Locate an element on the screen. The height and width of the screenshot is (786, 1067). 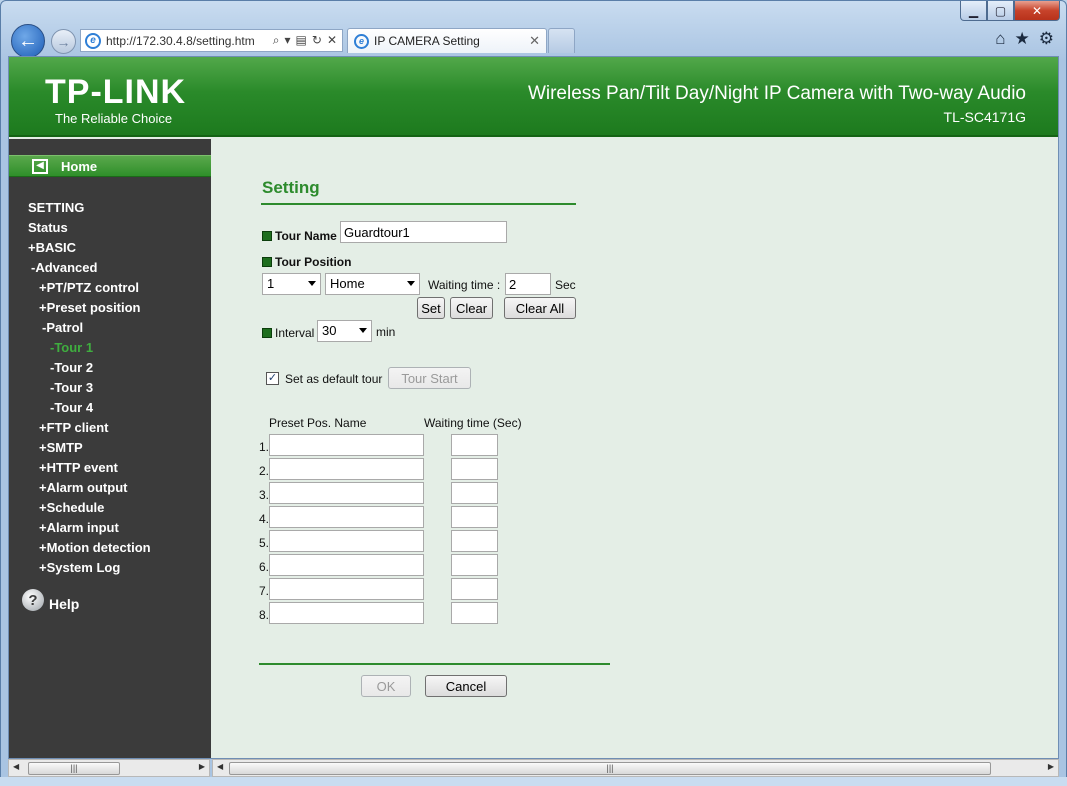
sidebar-item-smtp: +SMTP is located at coordinates (110, 448).